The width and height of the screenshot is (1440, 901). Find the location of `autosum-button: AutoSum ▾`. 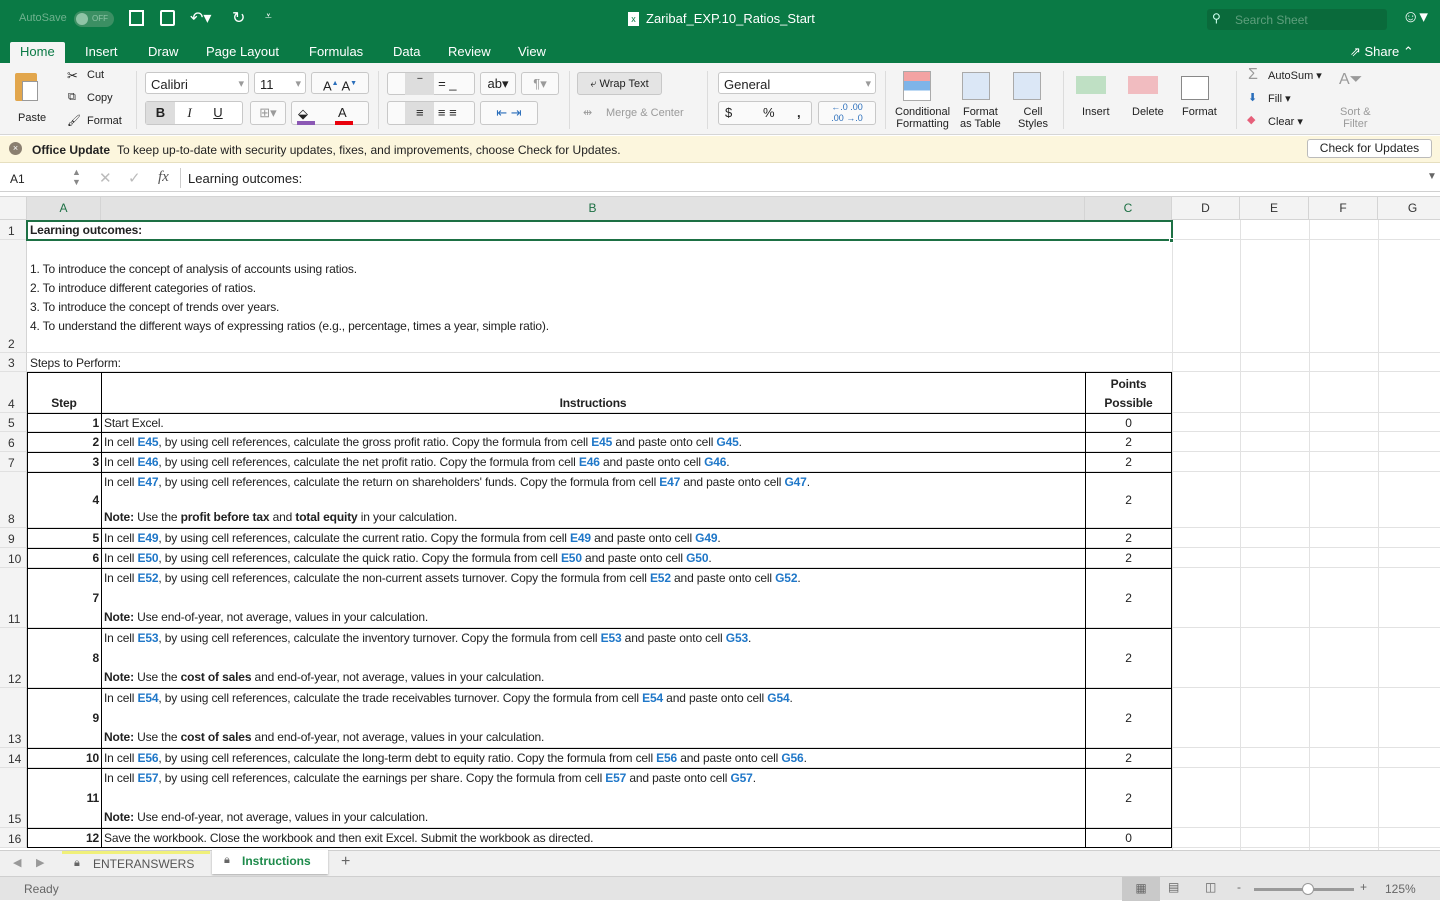

autosum-button: AutoSum ▾ is located at coordinates (1295, 75).